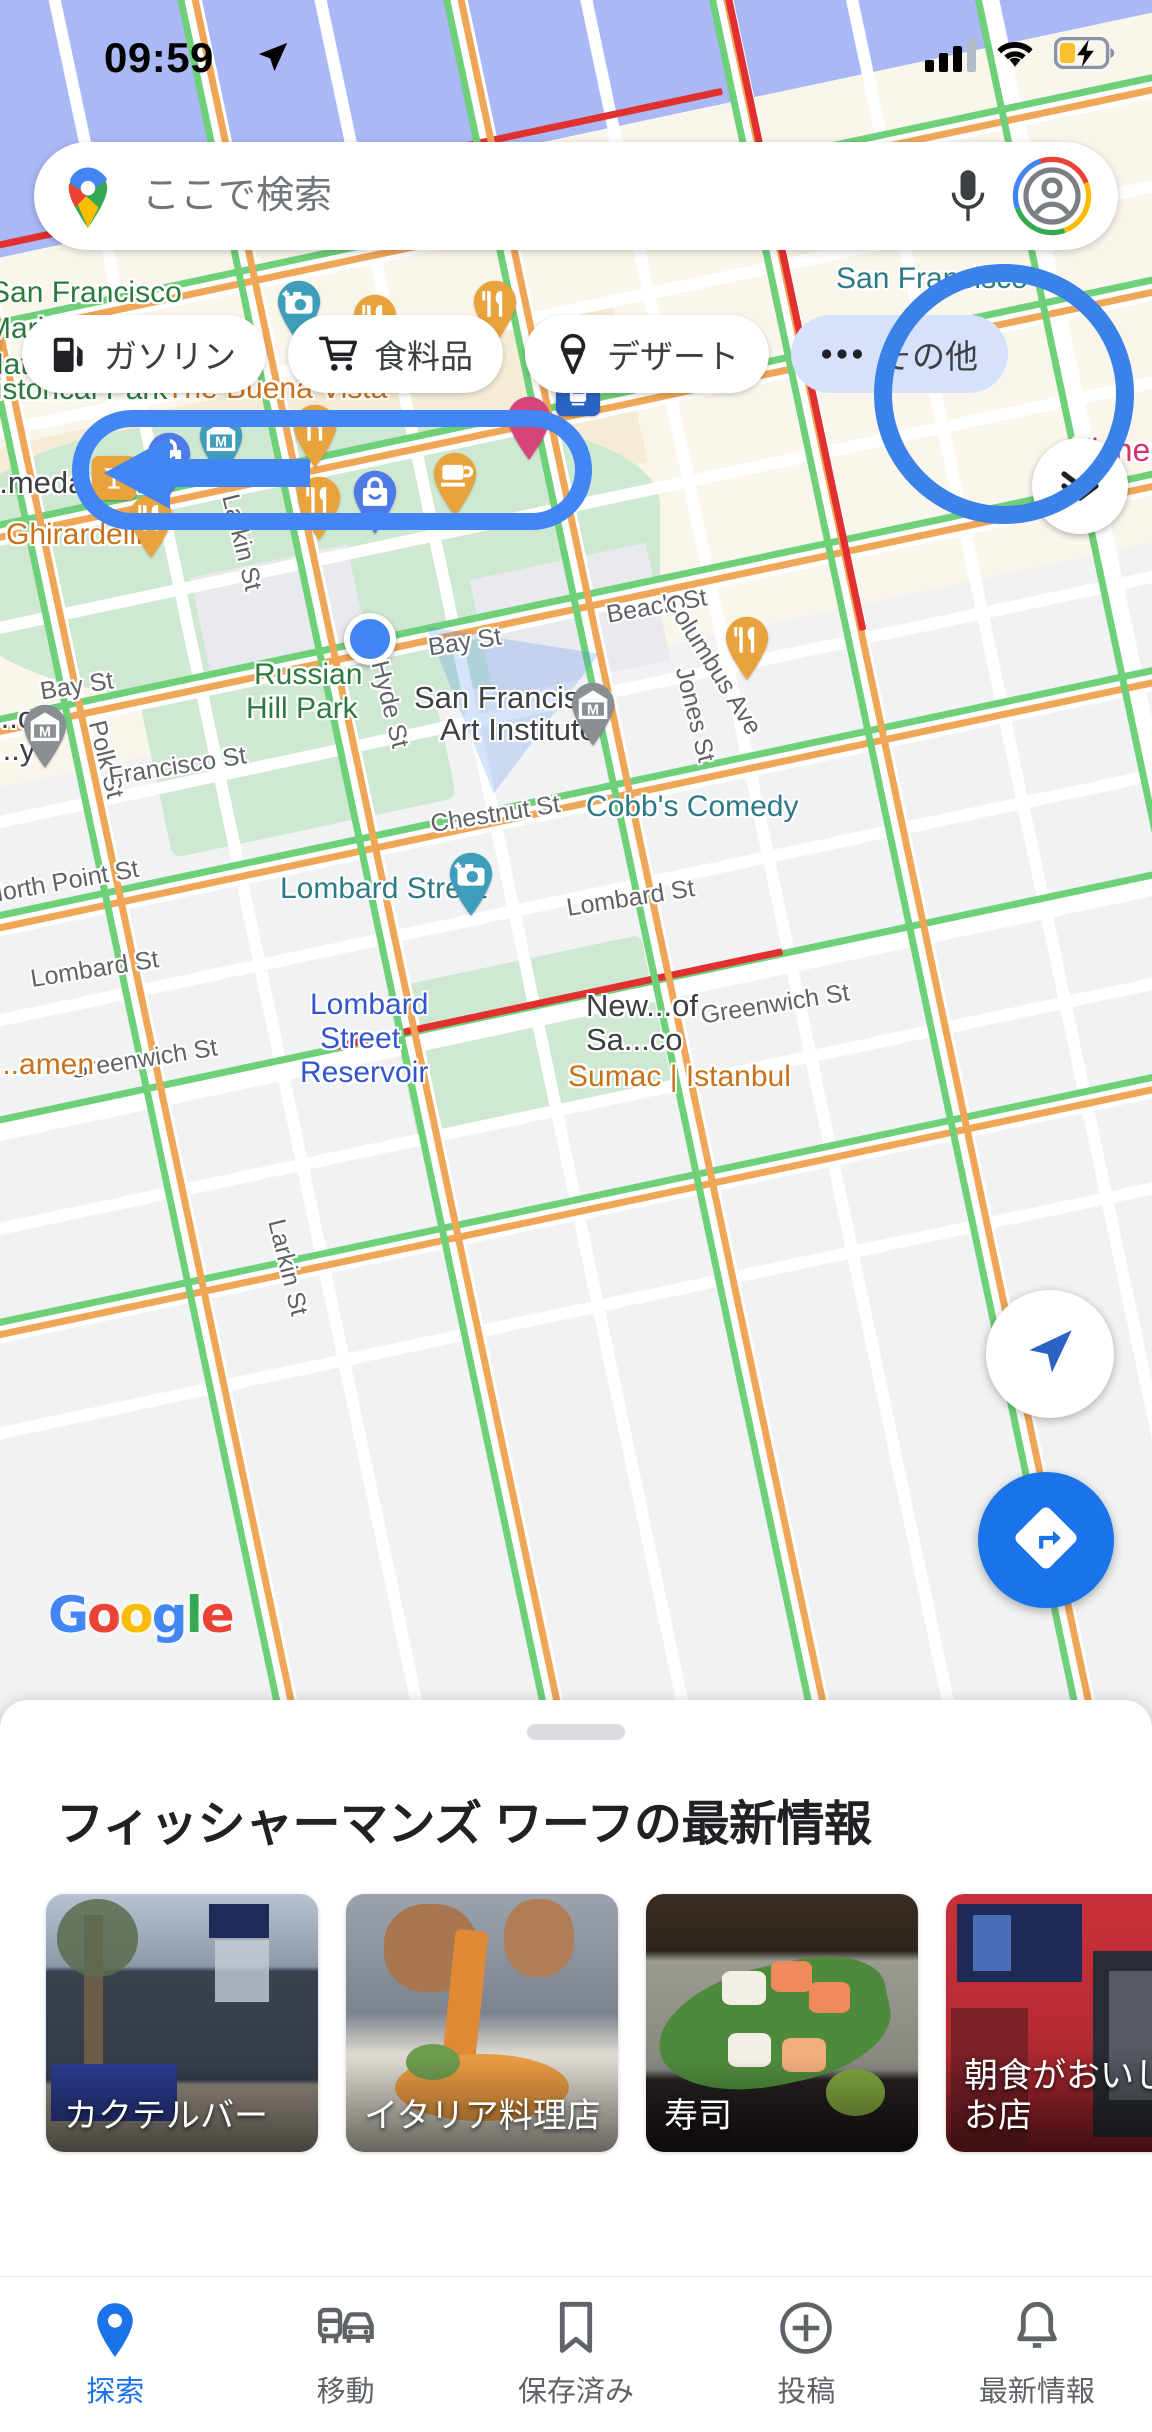 The width and height of the screenshot is (1152, 2432). I want to click on chip-shopping-cart: 食料品, so click(395, 354).